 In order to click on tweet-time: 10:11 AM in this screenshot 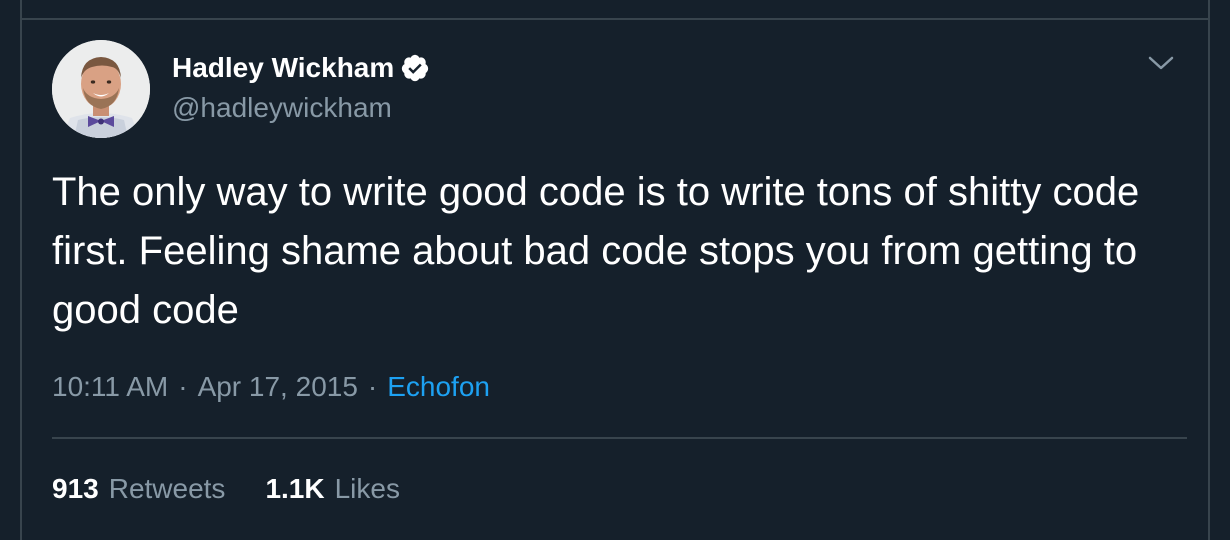, I will do `click(110, 387)`.